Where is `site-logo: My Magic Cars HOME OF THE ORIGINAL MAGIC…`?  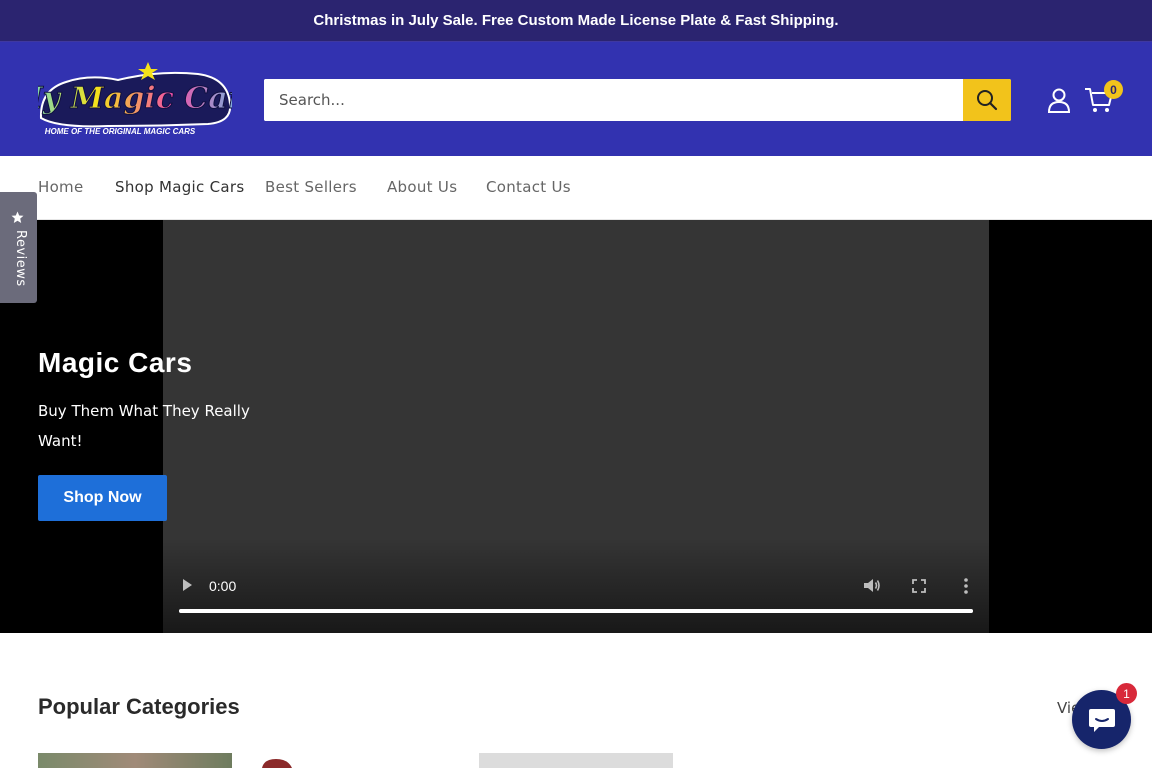 site-logo: My Magic Cars HOME OF THE ORIGINAL MAGIC… is located at coordinates (134, 99).